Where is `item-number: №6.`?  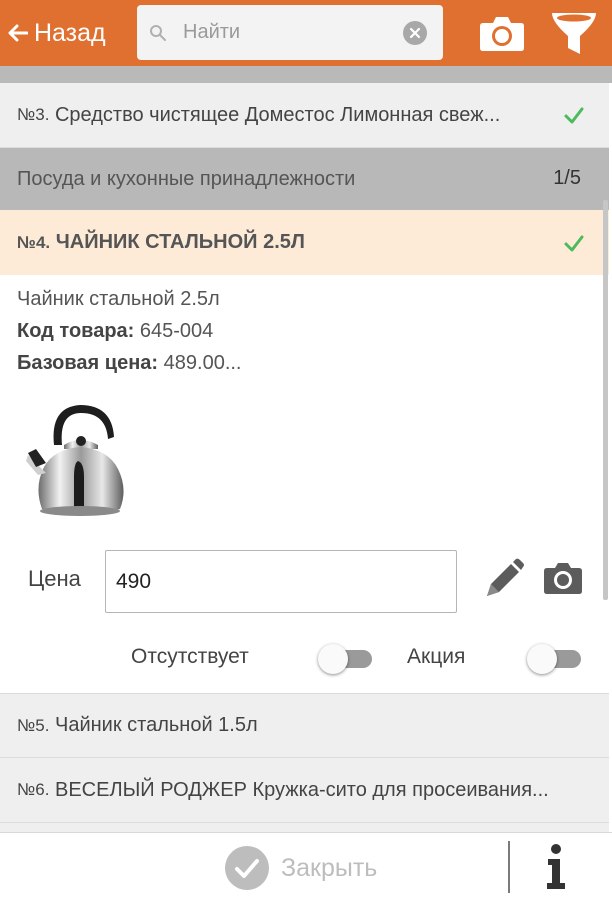 item-number: №6. is located at coordinates (33, 789).